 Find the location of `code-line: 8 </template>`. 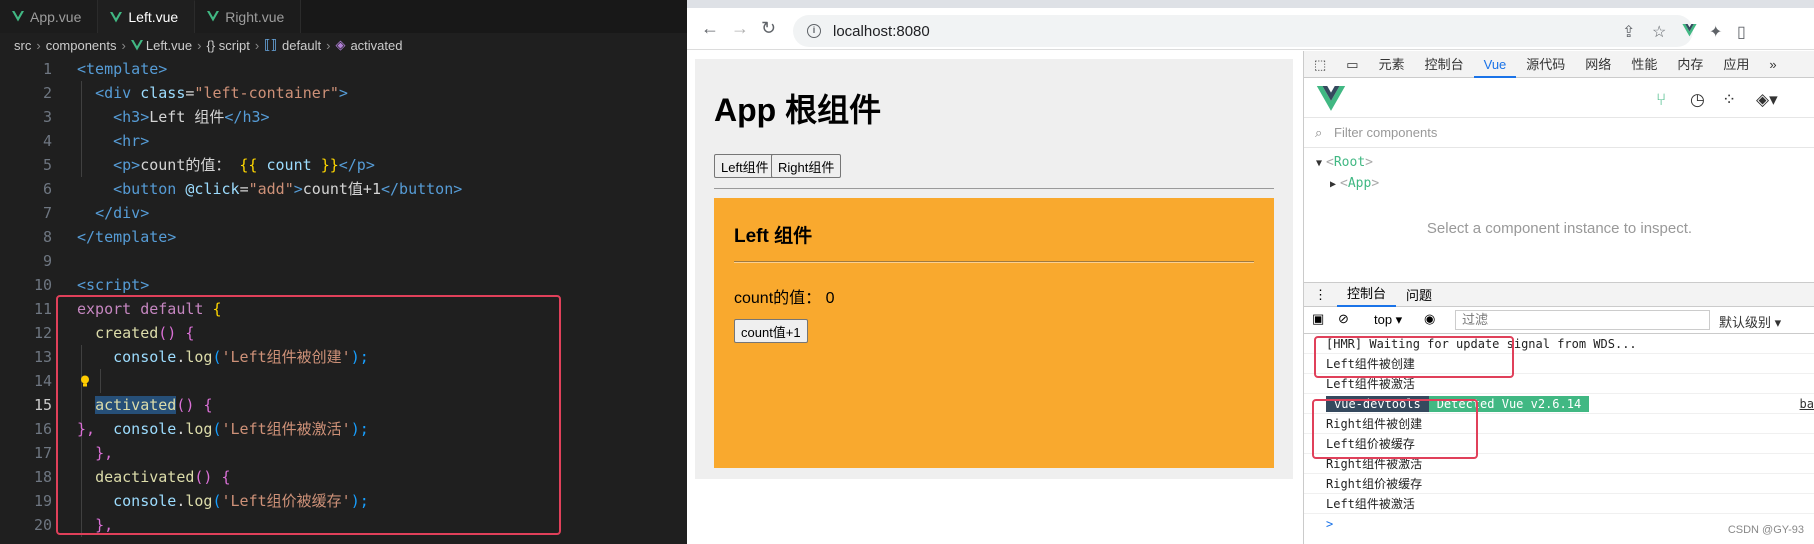

code-line: 8 </template> is located at coordinates (109, 237).